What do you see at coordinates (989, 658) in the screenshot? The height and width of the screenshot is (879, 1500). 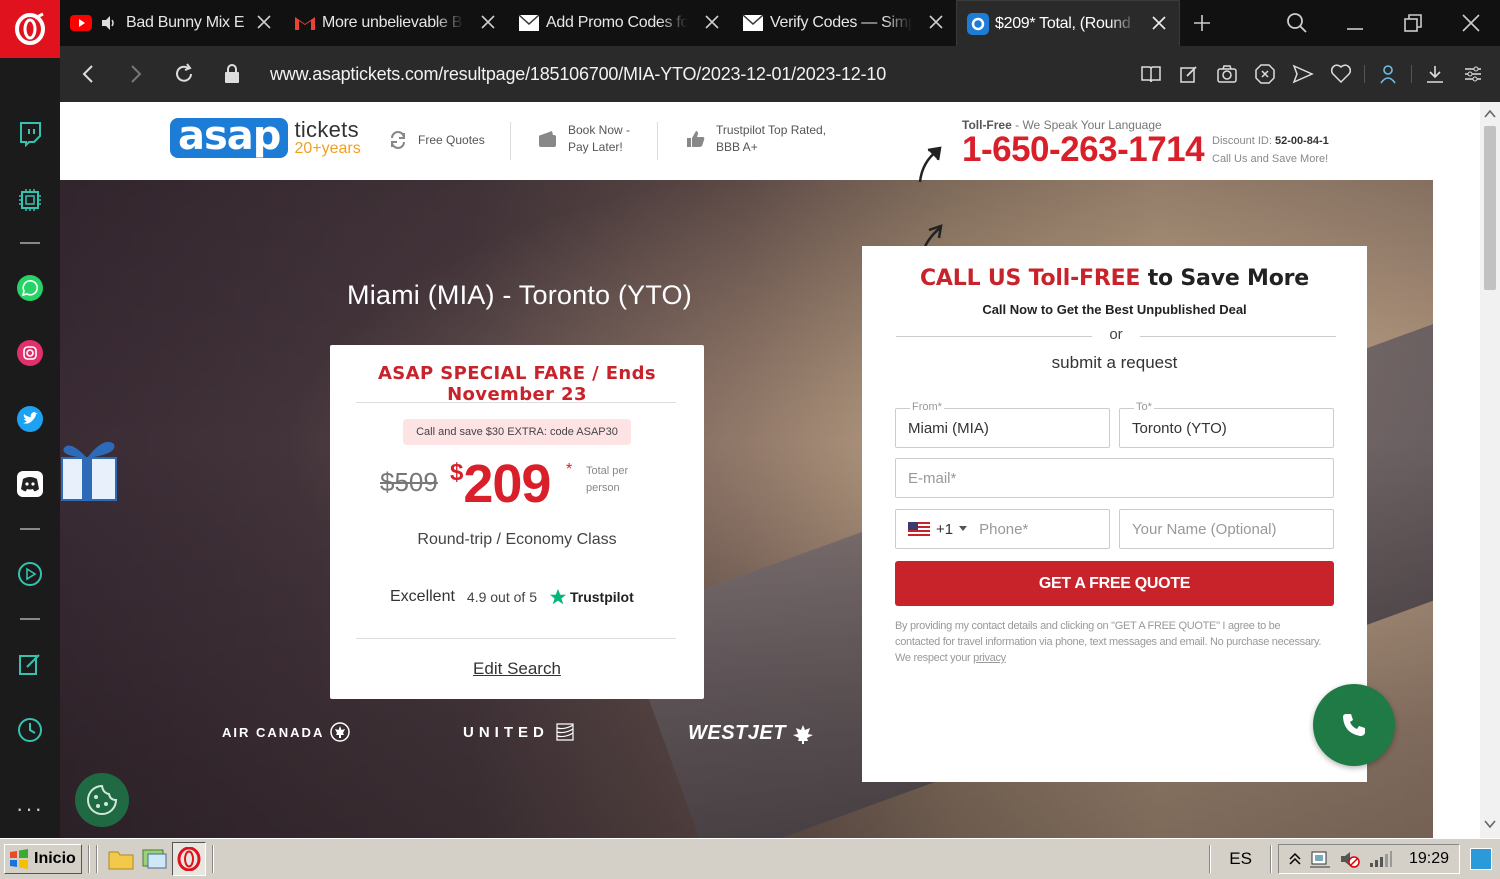 I see `privacy-link: privacy` at bounding box center [989, 658].